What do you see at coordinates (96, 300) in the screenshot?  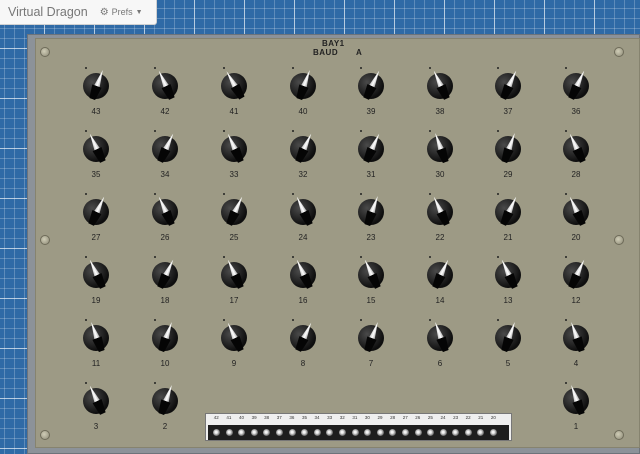 I see `knob-number: 19` at bounding box center [96, 300].